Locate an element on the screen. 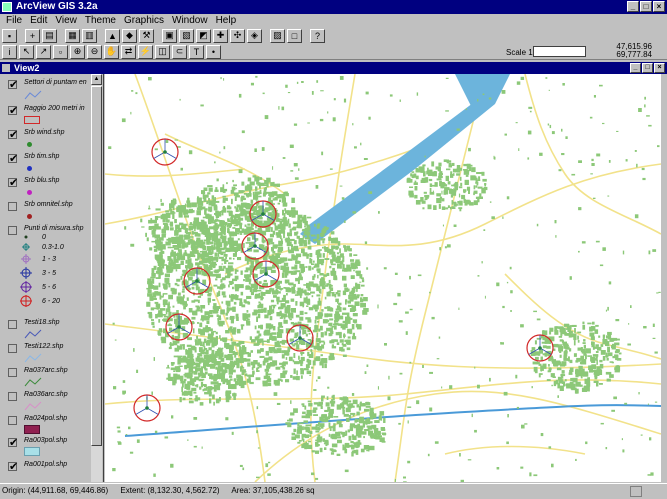  find-icon: ▲ is located at coordinates (112, 35).